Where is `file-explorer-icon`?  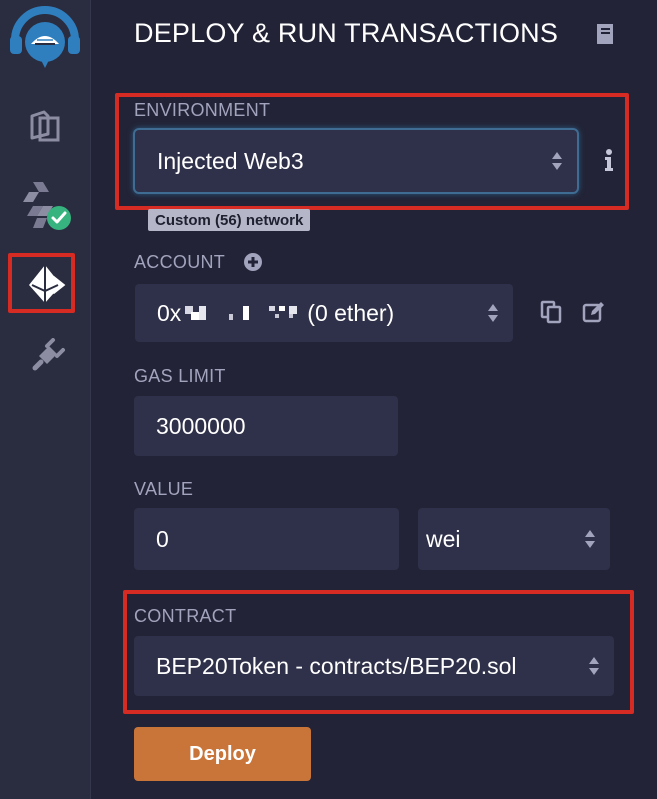
file-explorer-icon is located at coordinates (45, 125).